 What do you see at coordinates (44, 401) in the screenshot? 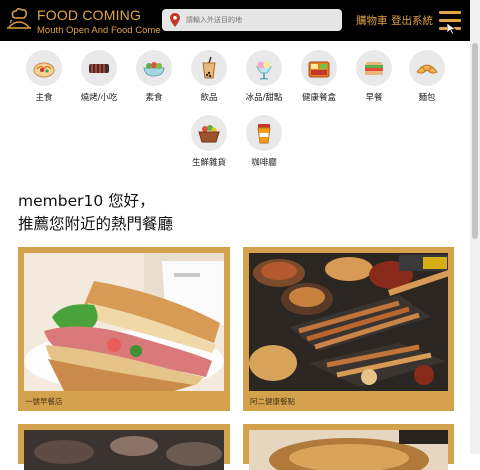
I see `restaurant-name: 一號早餐店` at bounding box center [44, 401].